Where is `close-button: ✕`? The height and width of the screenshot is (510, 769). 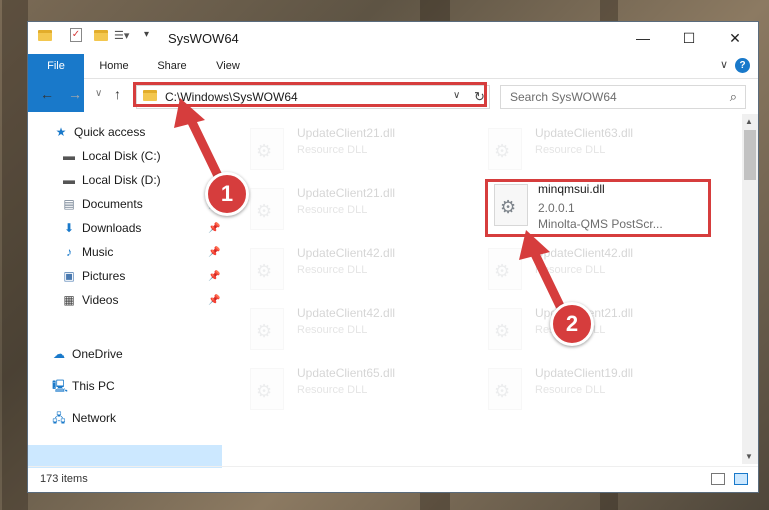
close-button: ✕ is located at coordinates (735, 38).